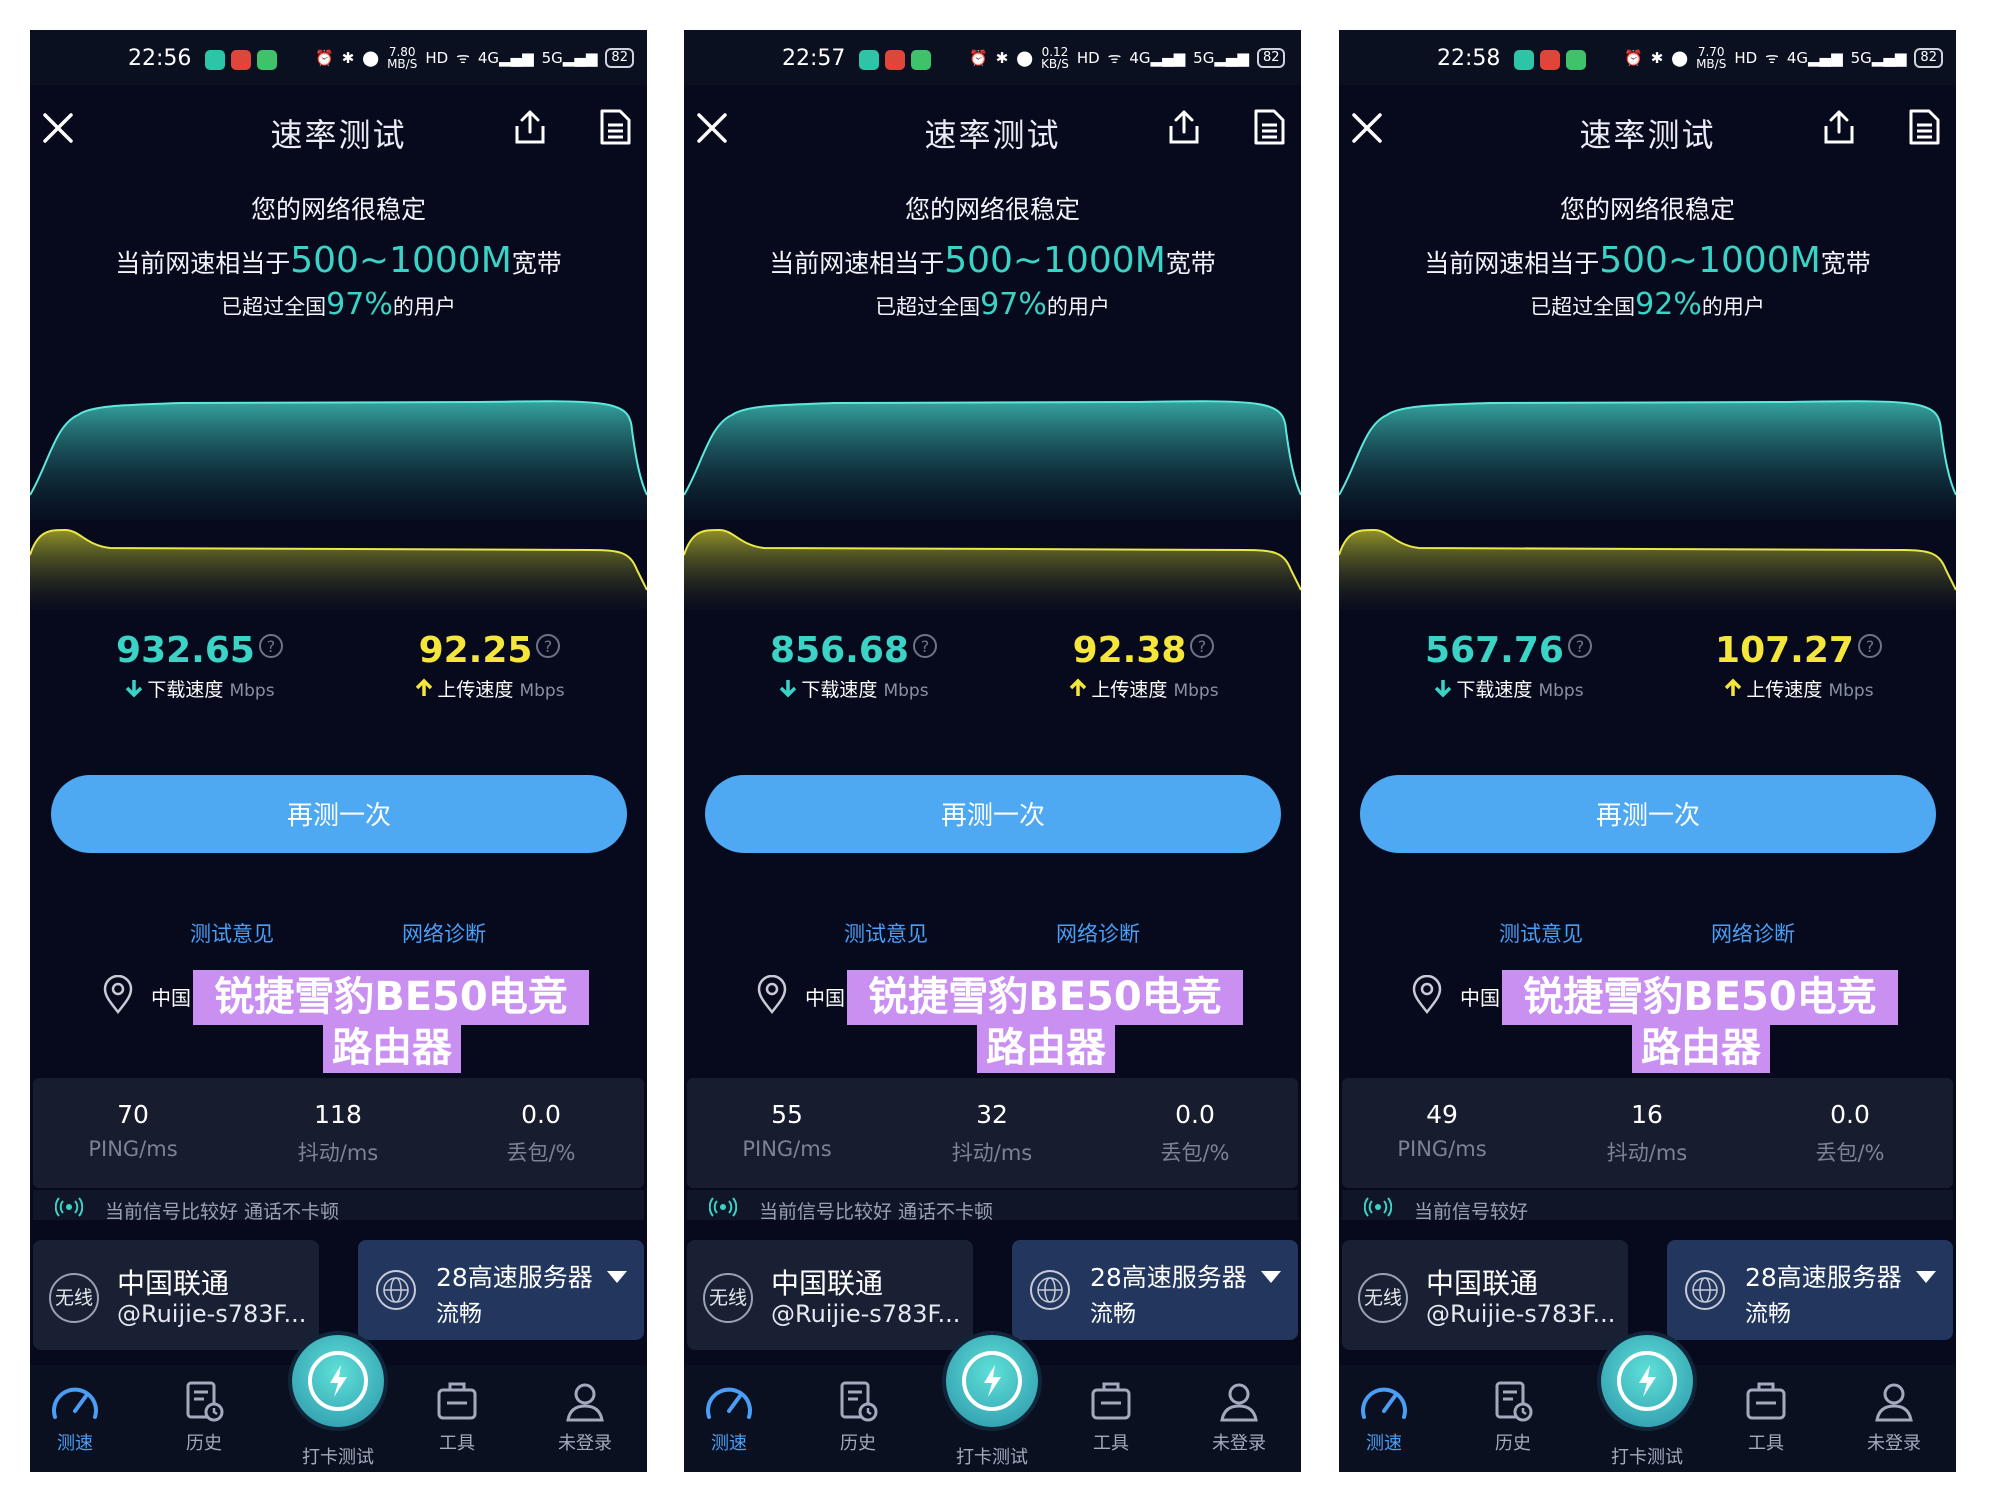 Image resolution: width=2000 pixels, height=1500 pixels. What do you see at coordinates (854, 666) in the screenshot?
I see `download-result: 856.68? 下载速度 Mbps` at bounding box center [854, 666].